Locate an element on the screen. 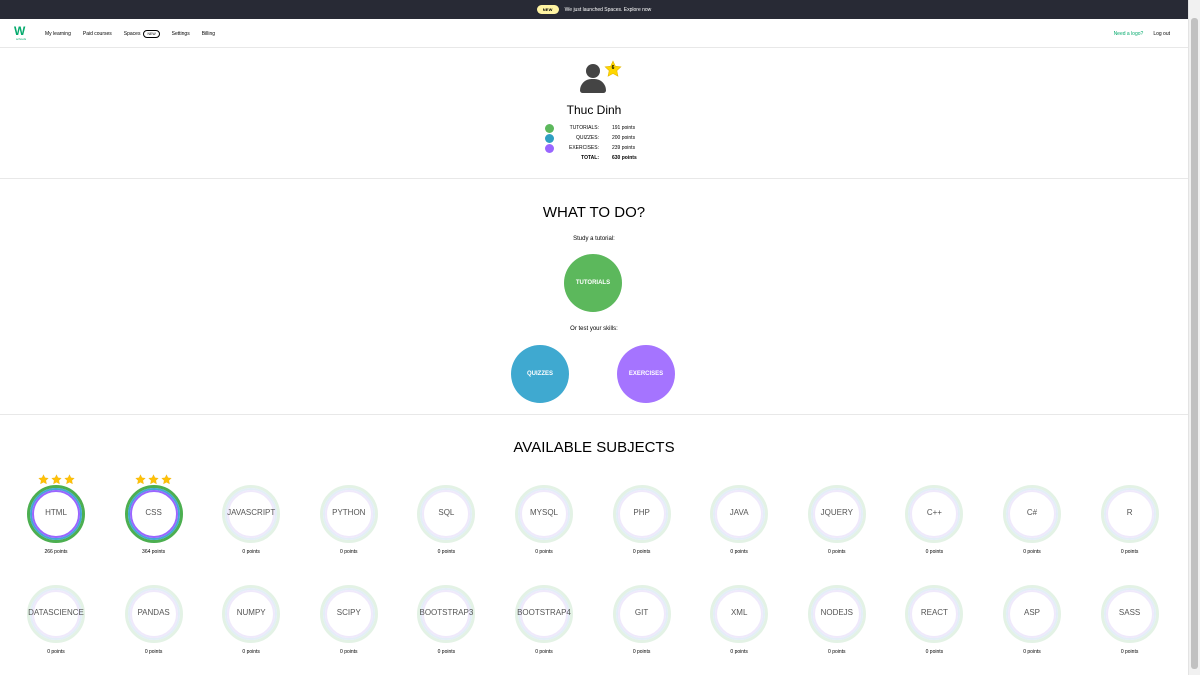  subject-points: 266 points is located at coordinates (56, 552).